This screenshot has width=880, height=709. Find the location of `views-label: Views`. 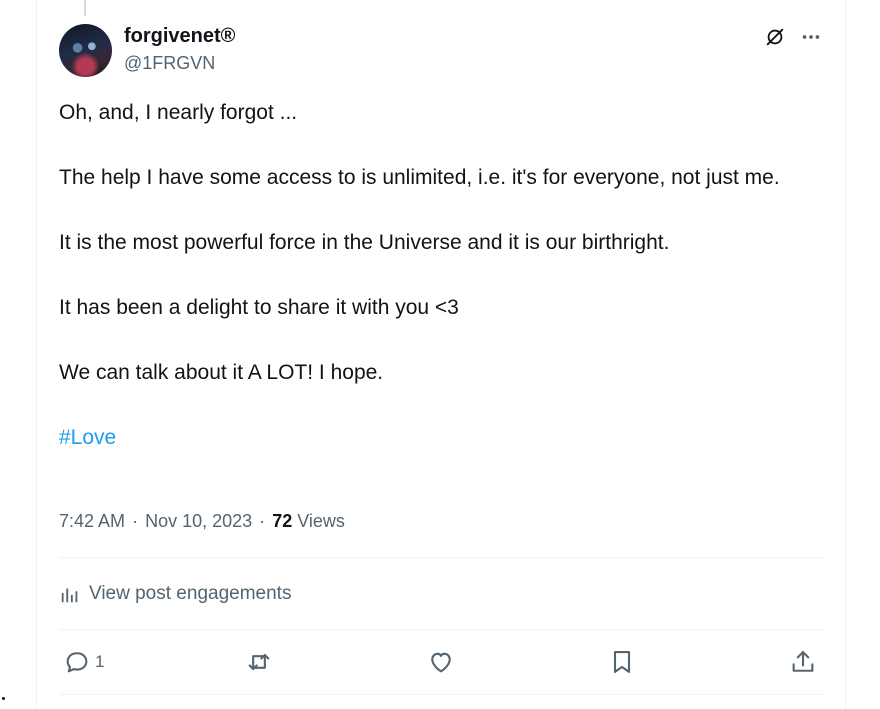

views-label: Views is located at coordinates (321, 521).